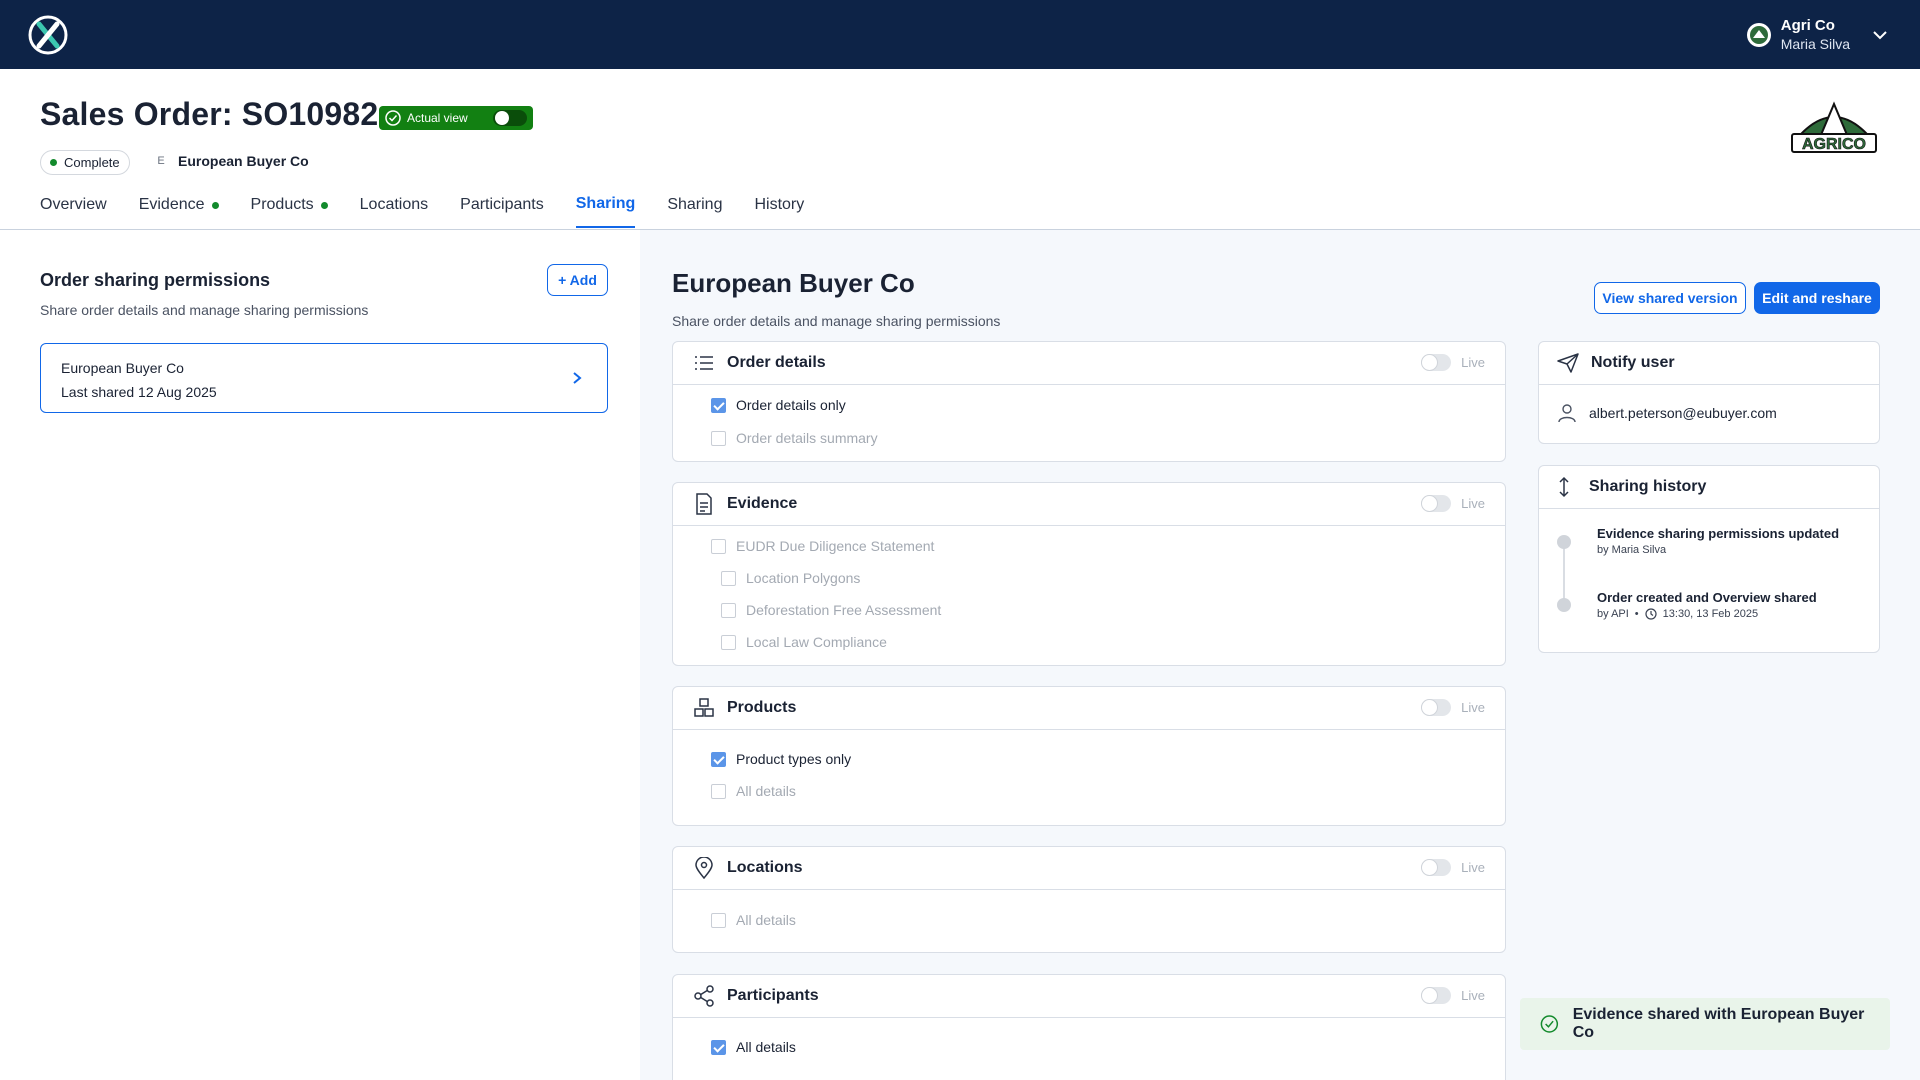 The image size is (1920, 1080). I want to click on buyer-chip: E European Buyer Co, so click(231, 161).